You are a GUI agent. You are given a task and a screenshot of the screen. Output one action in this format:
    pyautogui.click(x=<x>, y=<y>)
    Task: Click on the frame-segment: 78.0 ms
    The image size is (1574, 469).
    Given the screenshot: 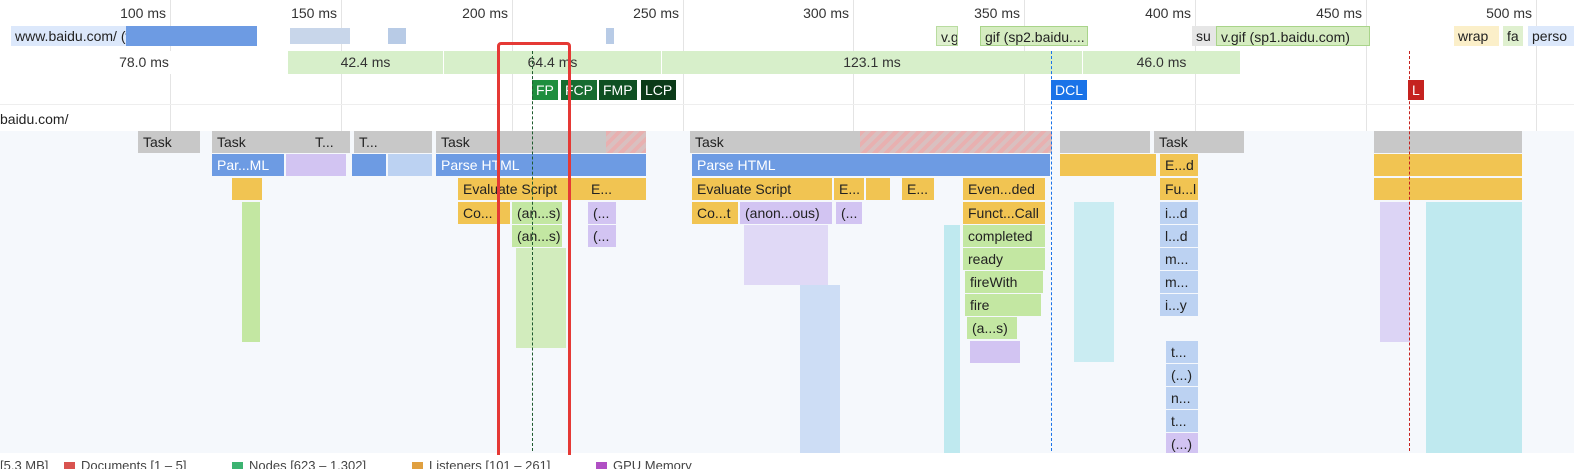 What is the action you would take?
    pyautogui.click(x=144, y=62)
    